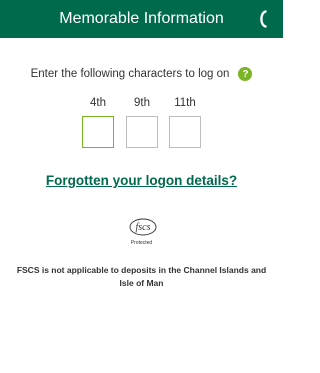 This screenshot has width=320, height=373. I want to click on character-label-2: 9th, so click(142, 103).